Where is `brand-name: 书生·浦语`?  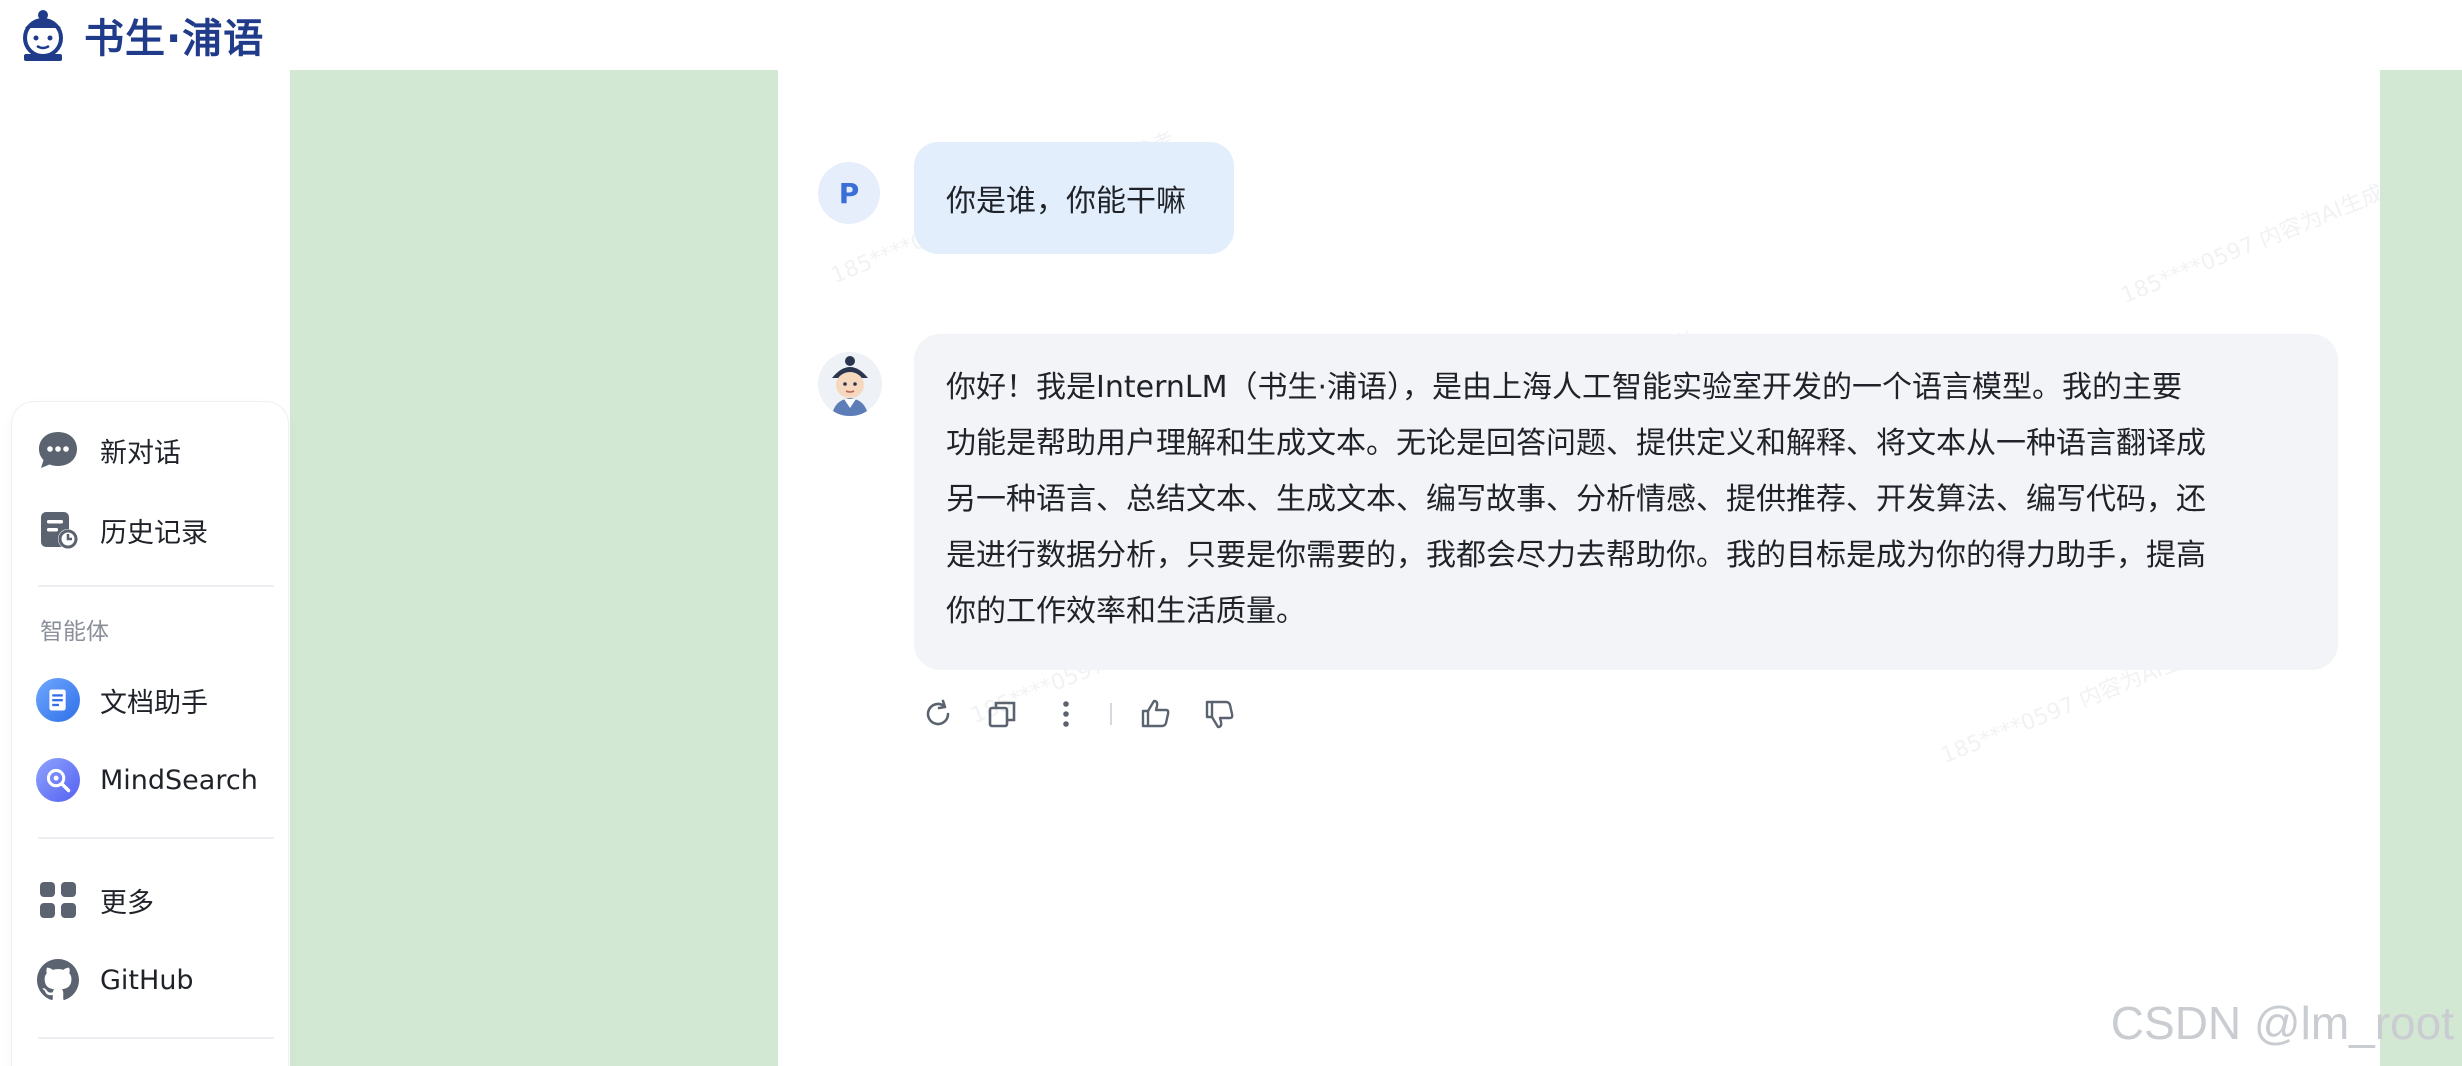
brand-name: 书生·浦语 is located at coordinates (174, 39).